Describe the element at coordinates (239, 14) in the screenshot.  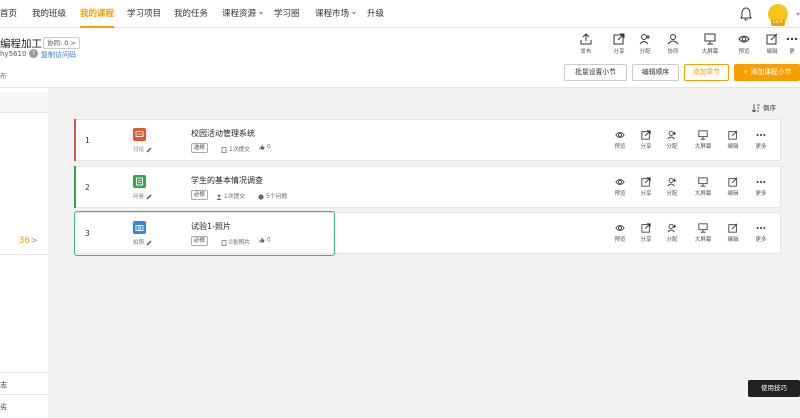
I see `nav-item-resources-label: 课程资源` at that location.